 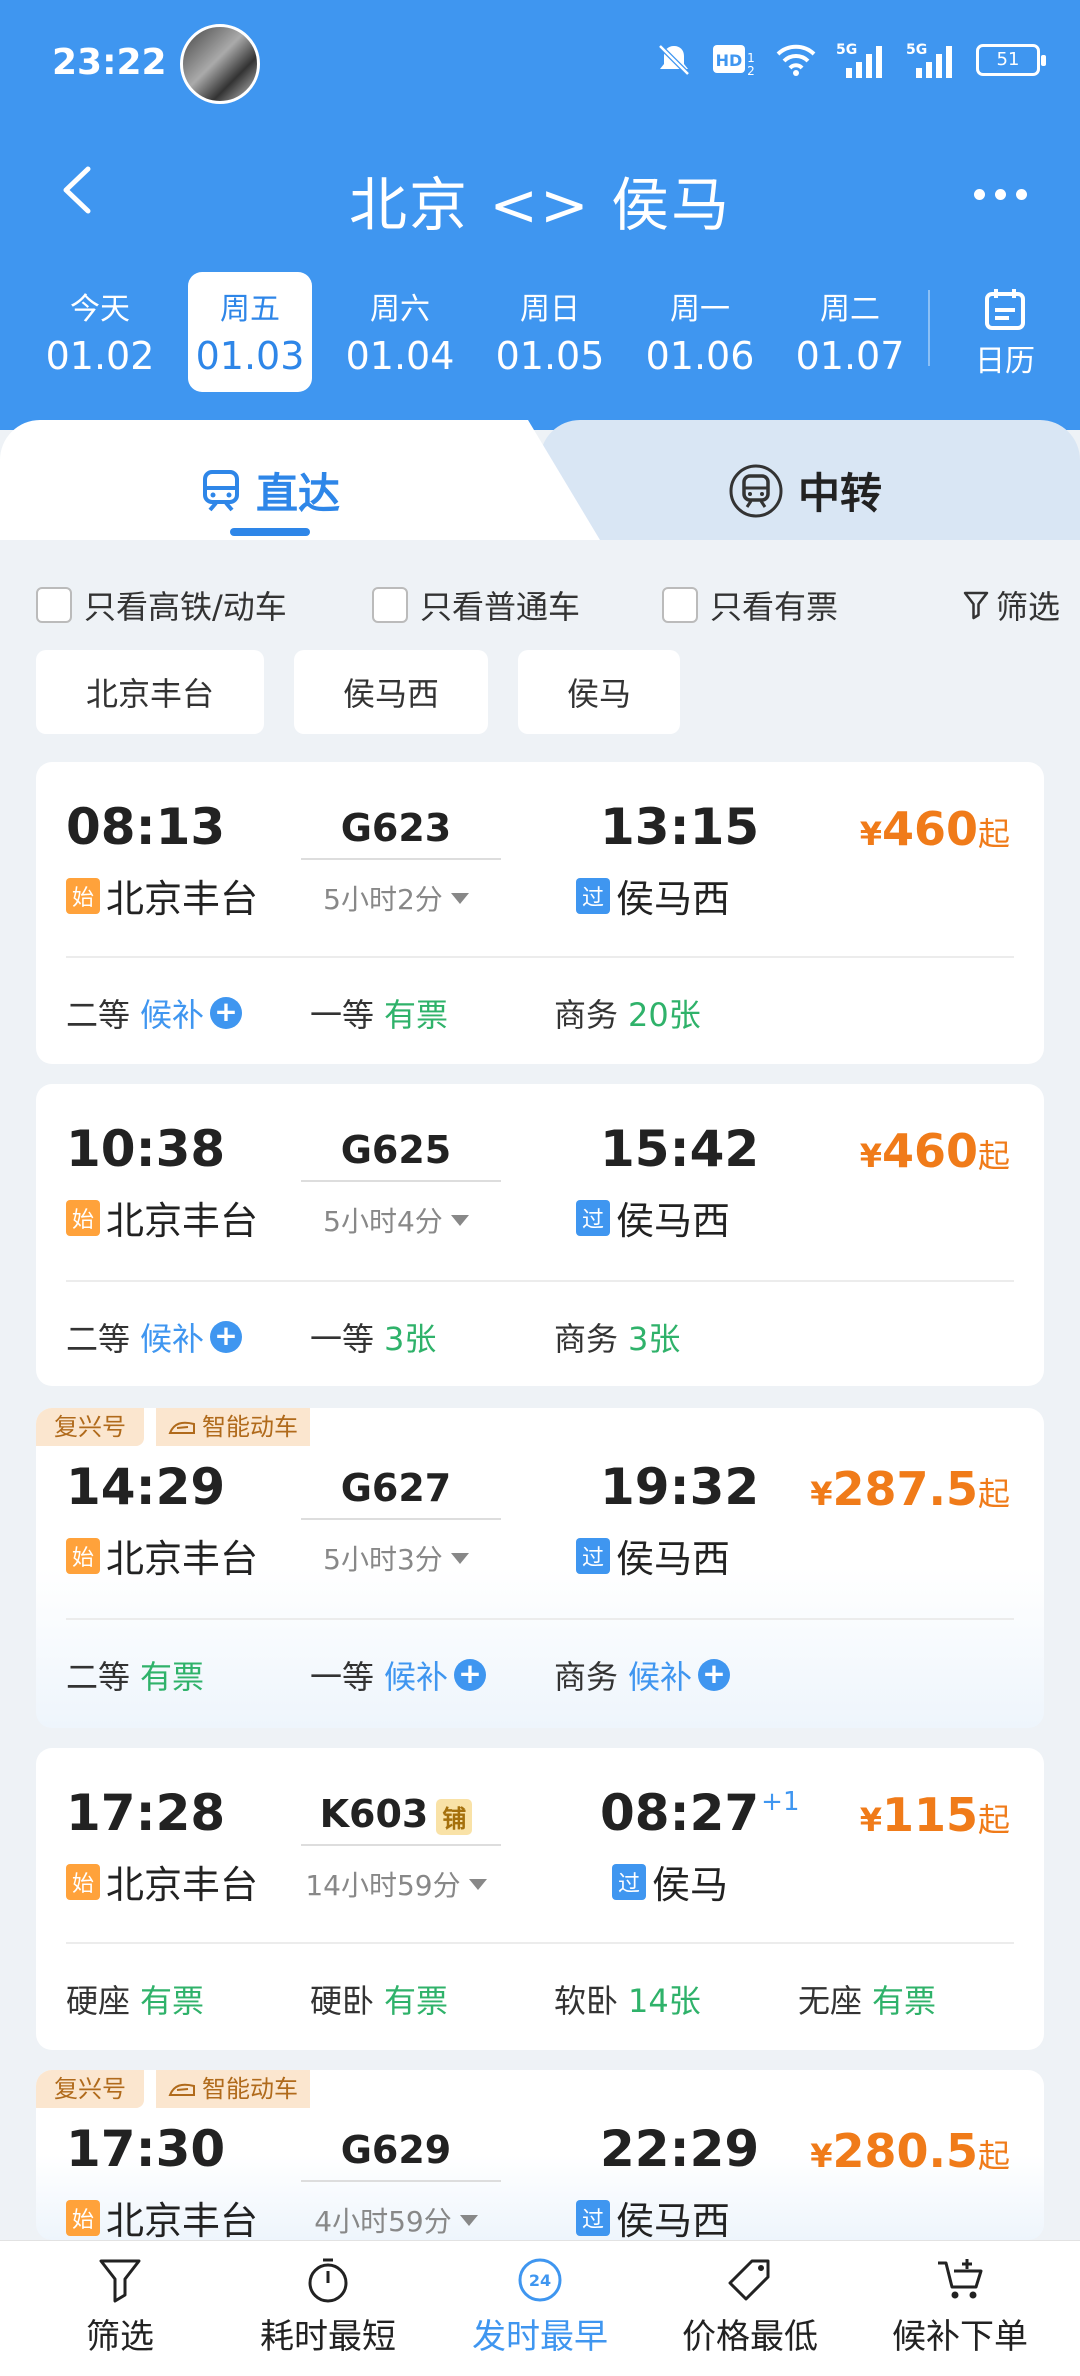 I want to click on filter-available: 只看有票, so click(x=750, y=605).